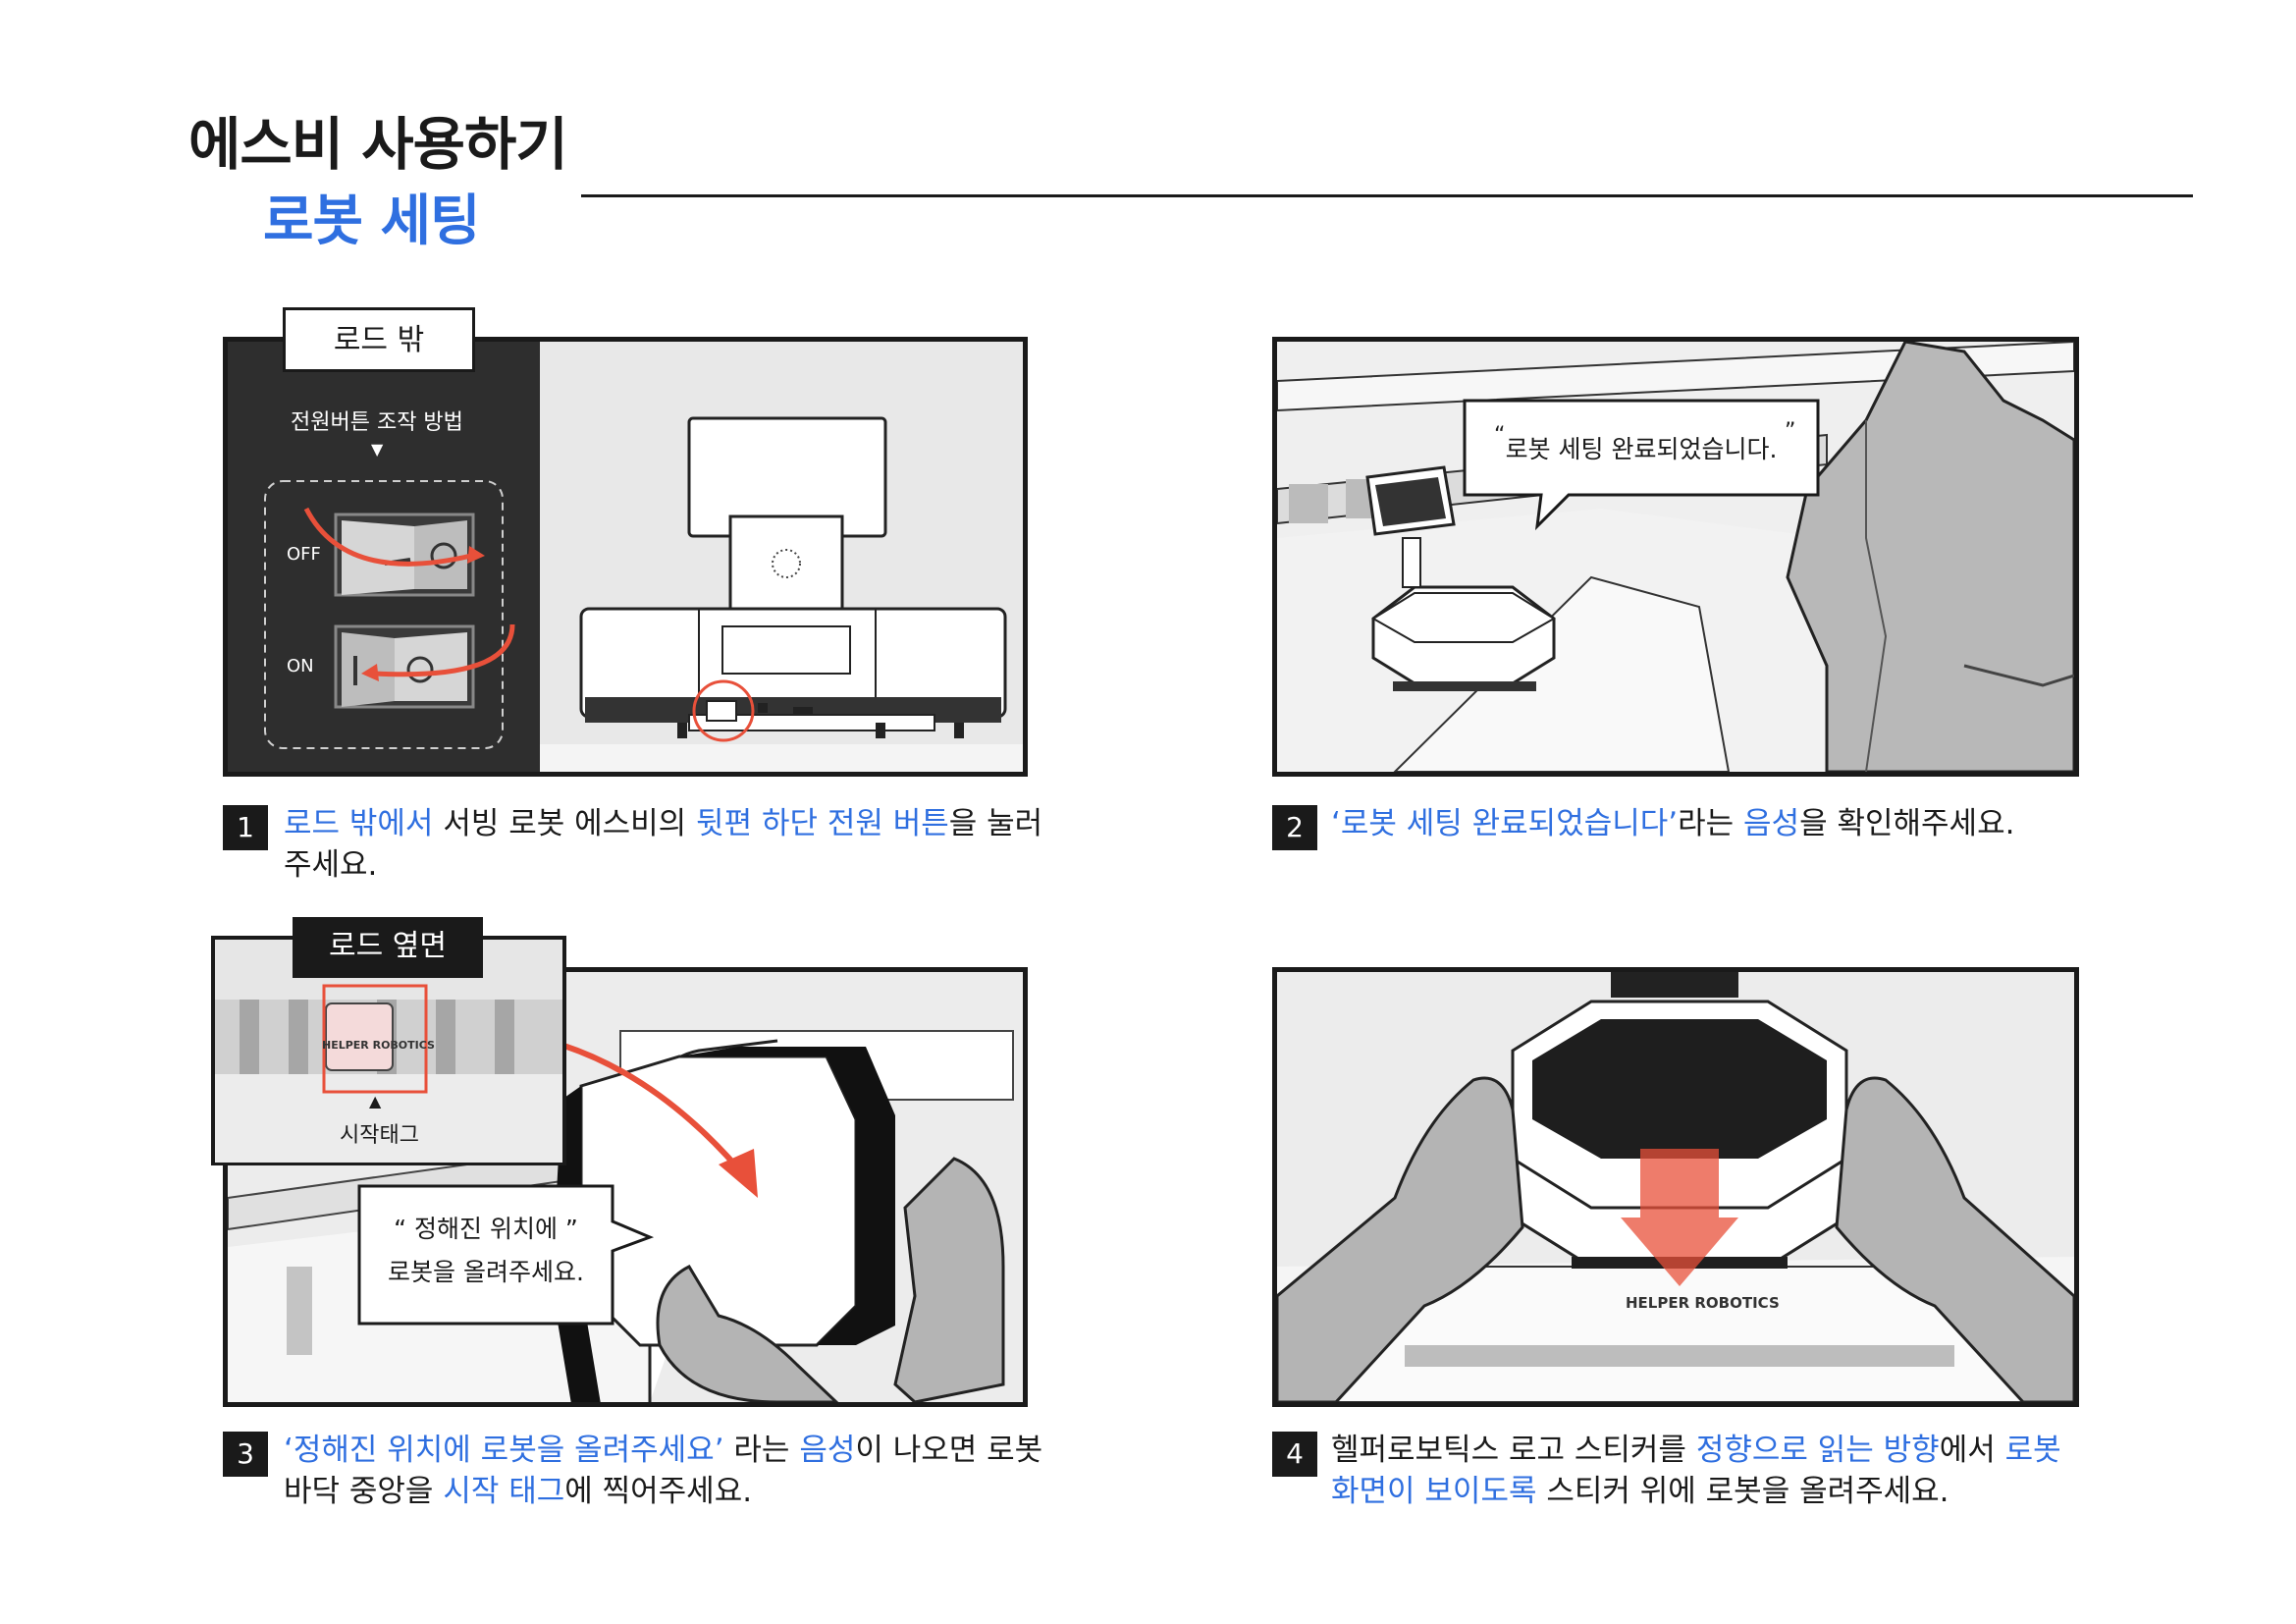 This screenshot has width=2296, height=1624. Describe the element at coordinates (1295, 1454) in the screenshot. I see `step-number-4: 4` at that location.